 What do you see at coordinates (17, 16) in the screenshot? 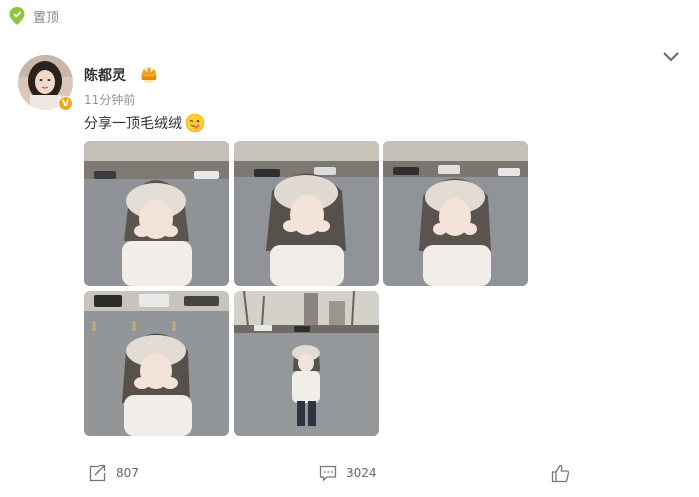
I see `pin-location-icon` at bounding box center [17, 16].